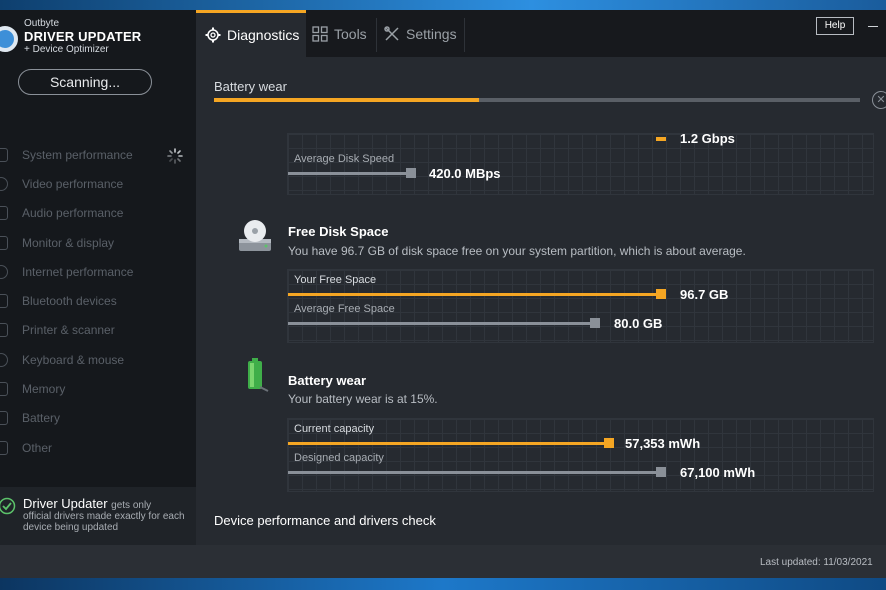 Image resolution: width=886 pixels, height=590 pixels. What do you see at coordinates (250, 86) in the screenshot?
I see `progress-label: Battery wear` at bounding box center [250, 86].